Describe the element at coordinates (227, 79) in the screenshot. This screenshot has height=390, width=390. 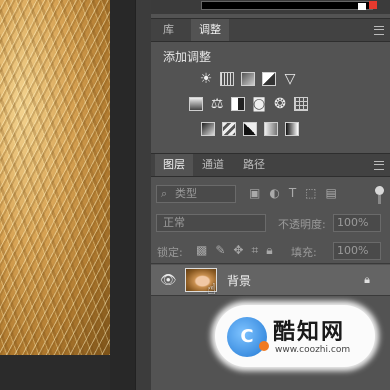
I see `levels-icon` at that location.